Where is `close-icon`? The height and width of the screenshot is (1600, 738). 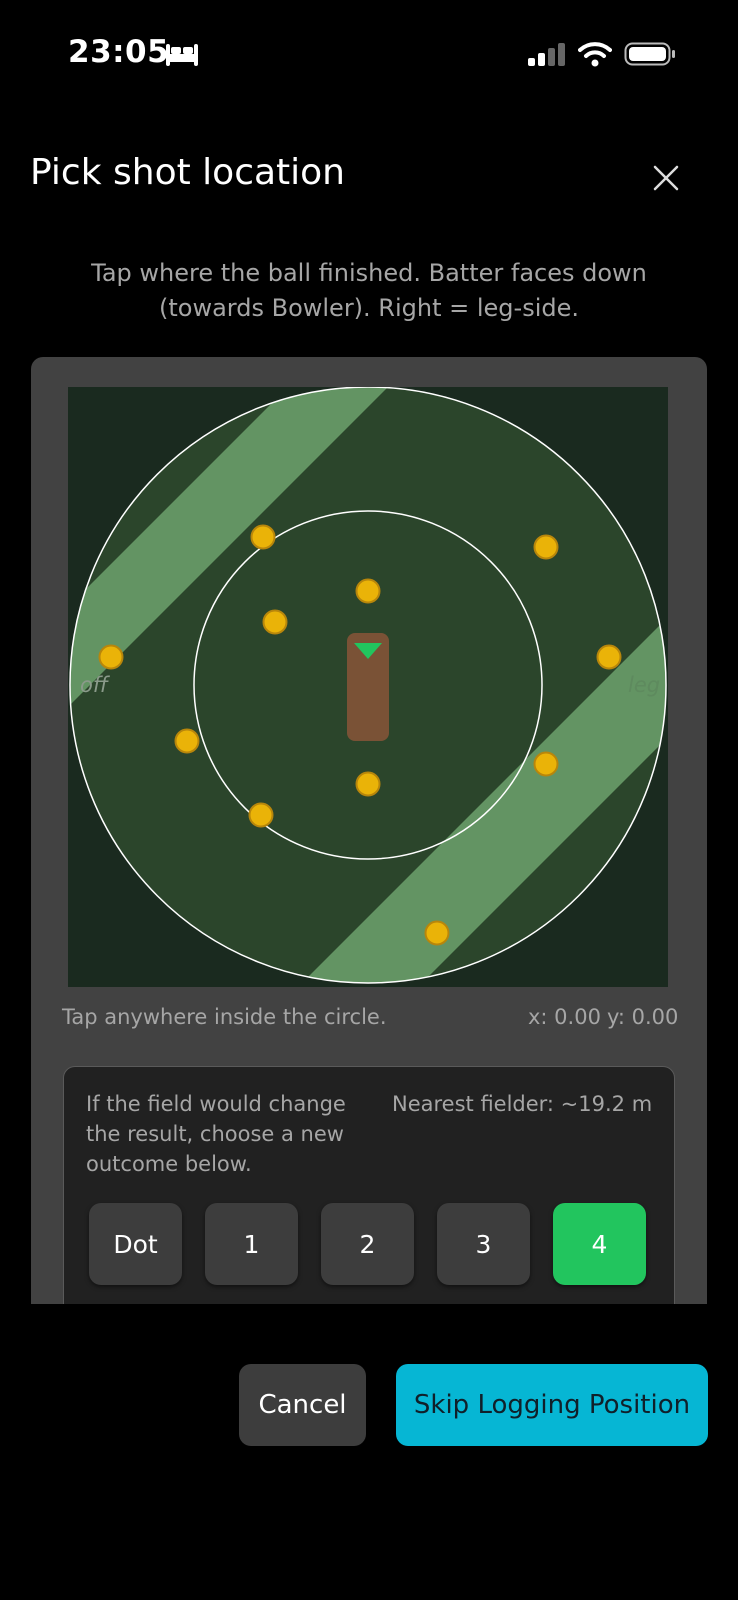 close-icon is located at coordinates (666, 178).